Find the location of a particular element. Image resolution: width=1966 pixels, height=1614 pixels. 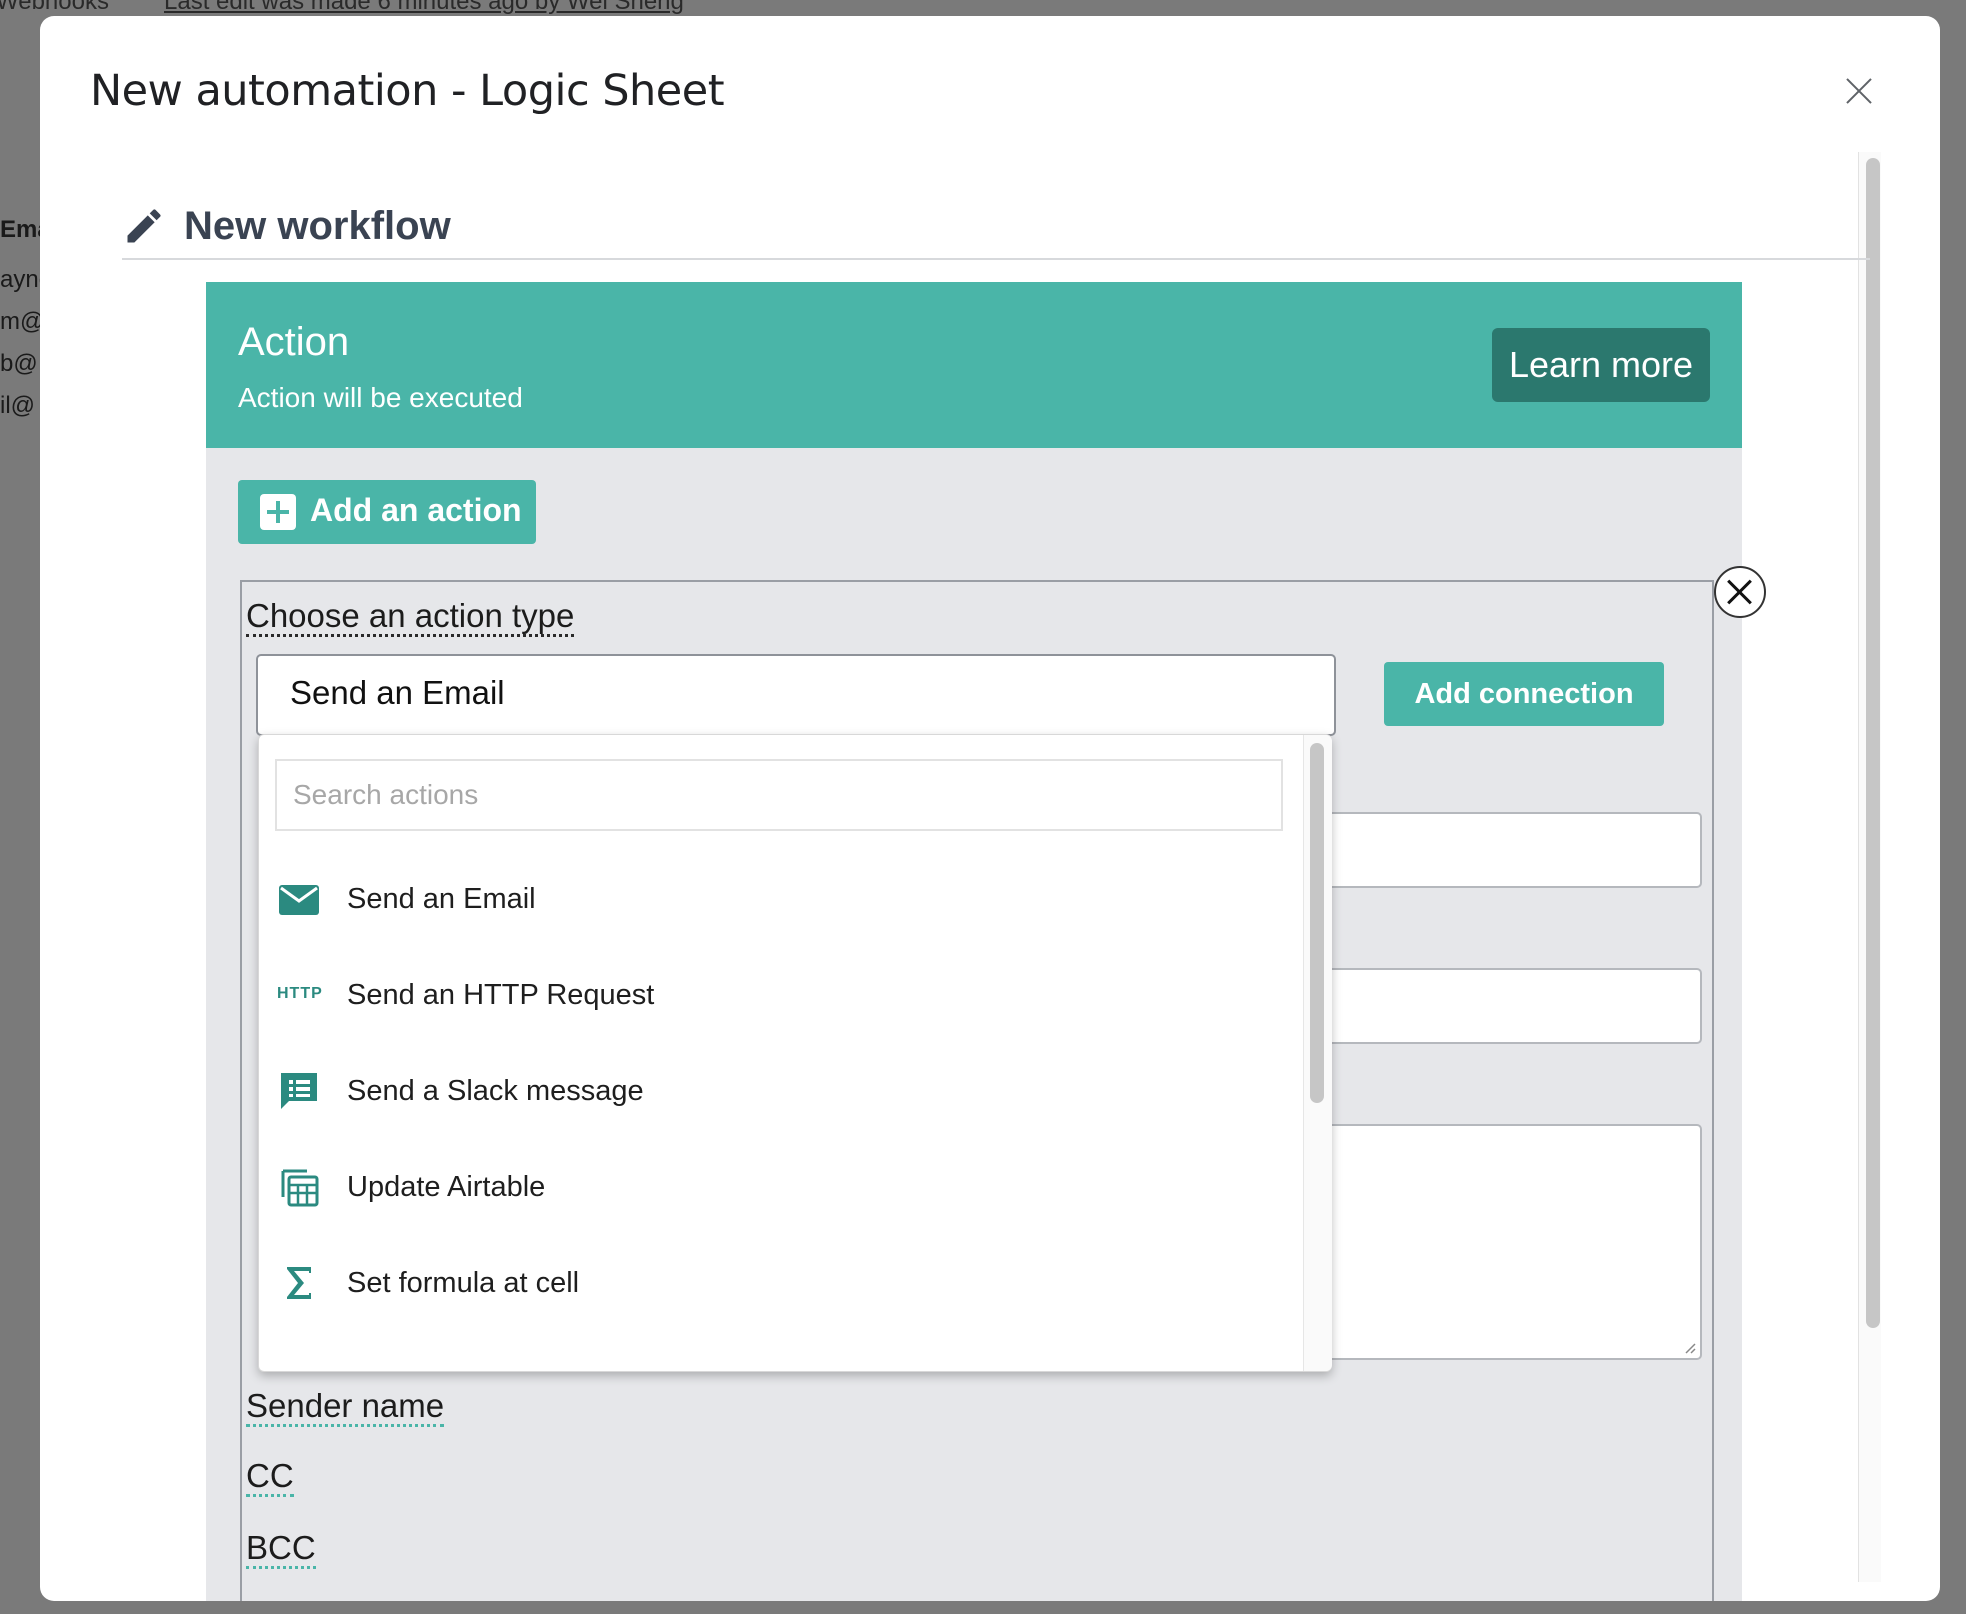

action-option-label: Send an HTTP Request is located at coordinates (501, 995).